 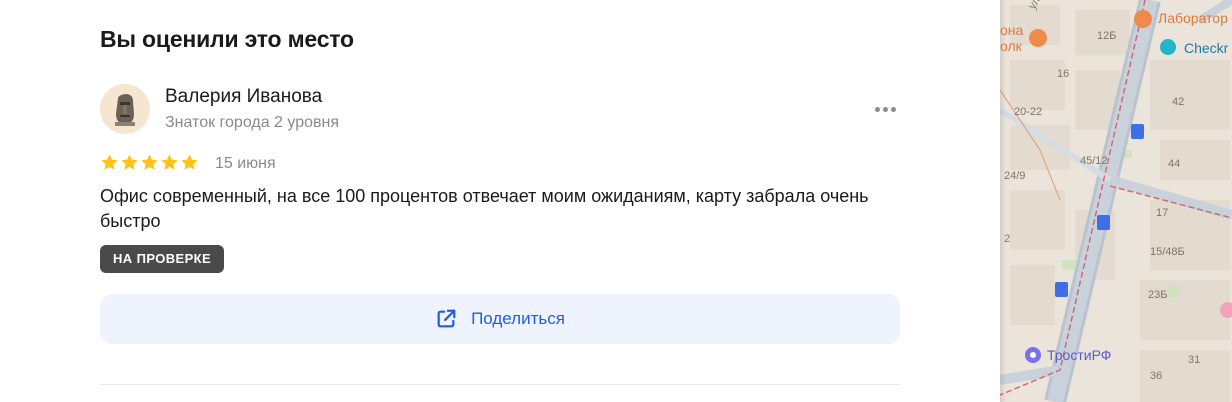 I want to click on house-number: 2, so click(x=1007, y=239).